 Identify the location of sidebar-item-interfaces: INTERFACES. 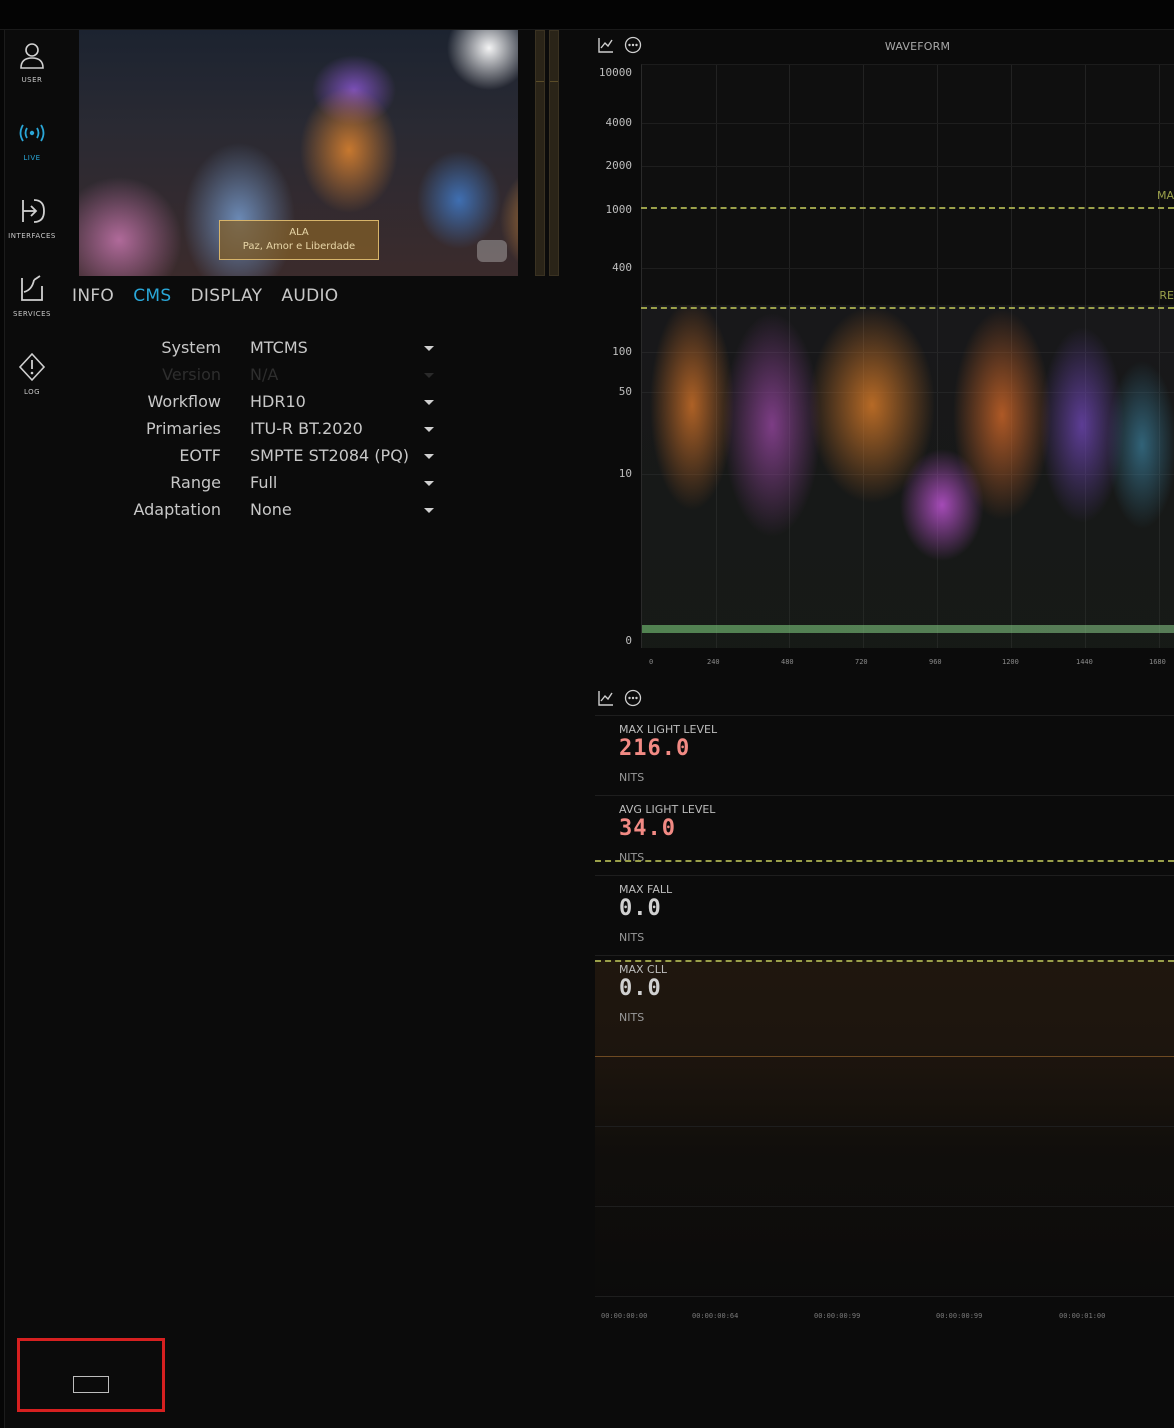
(32, 225).